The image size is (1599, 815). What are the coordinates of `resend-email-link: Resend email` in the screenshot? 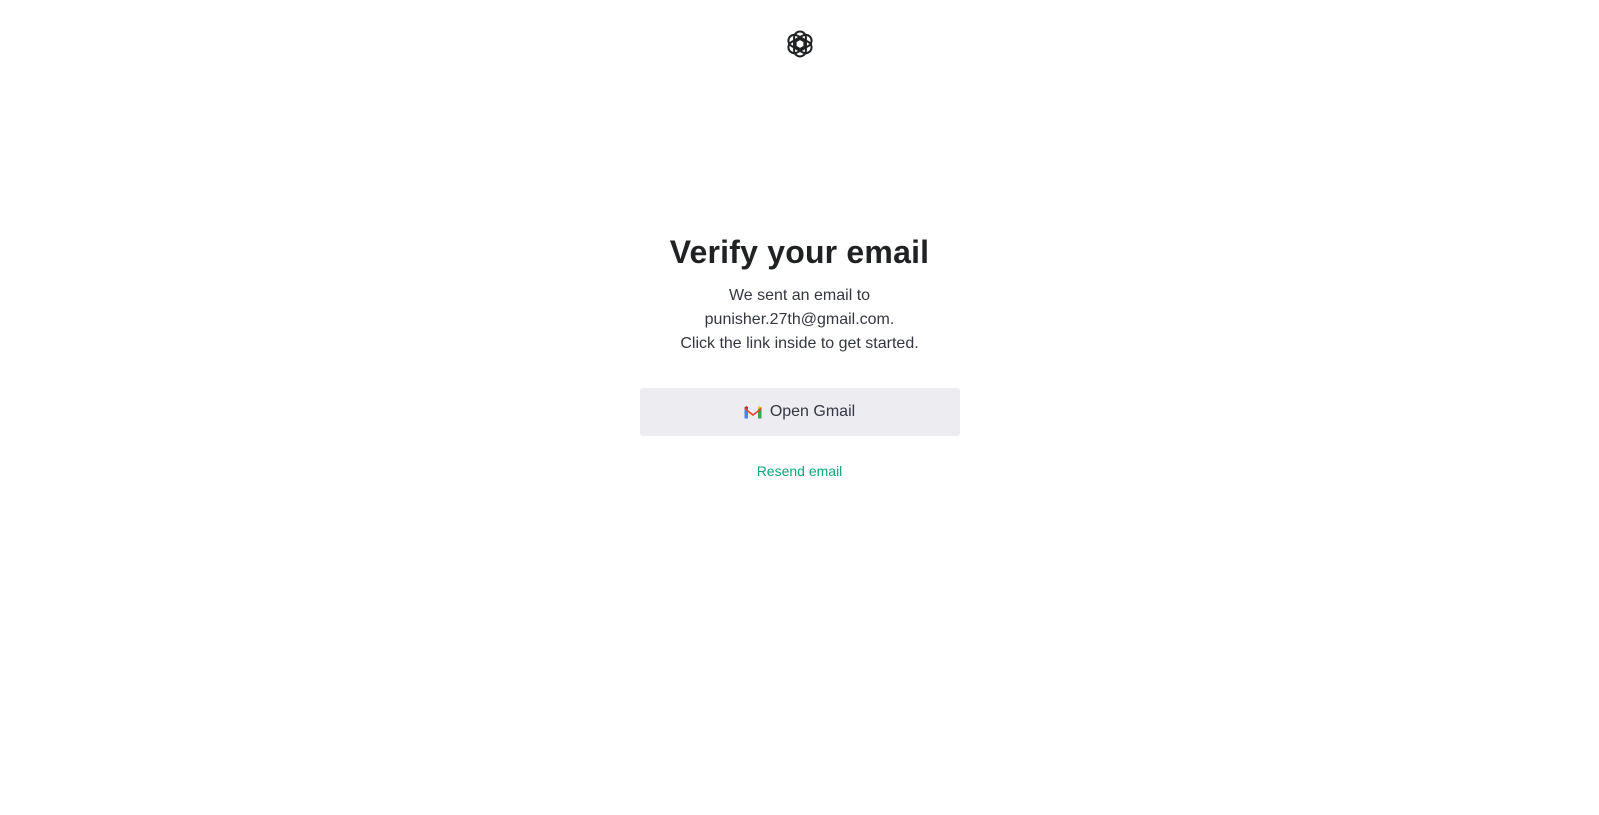 It's located at (800, 471).